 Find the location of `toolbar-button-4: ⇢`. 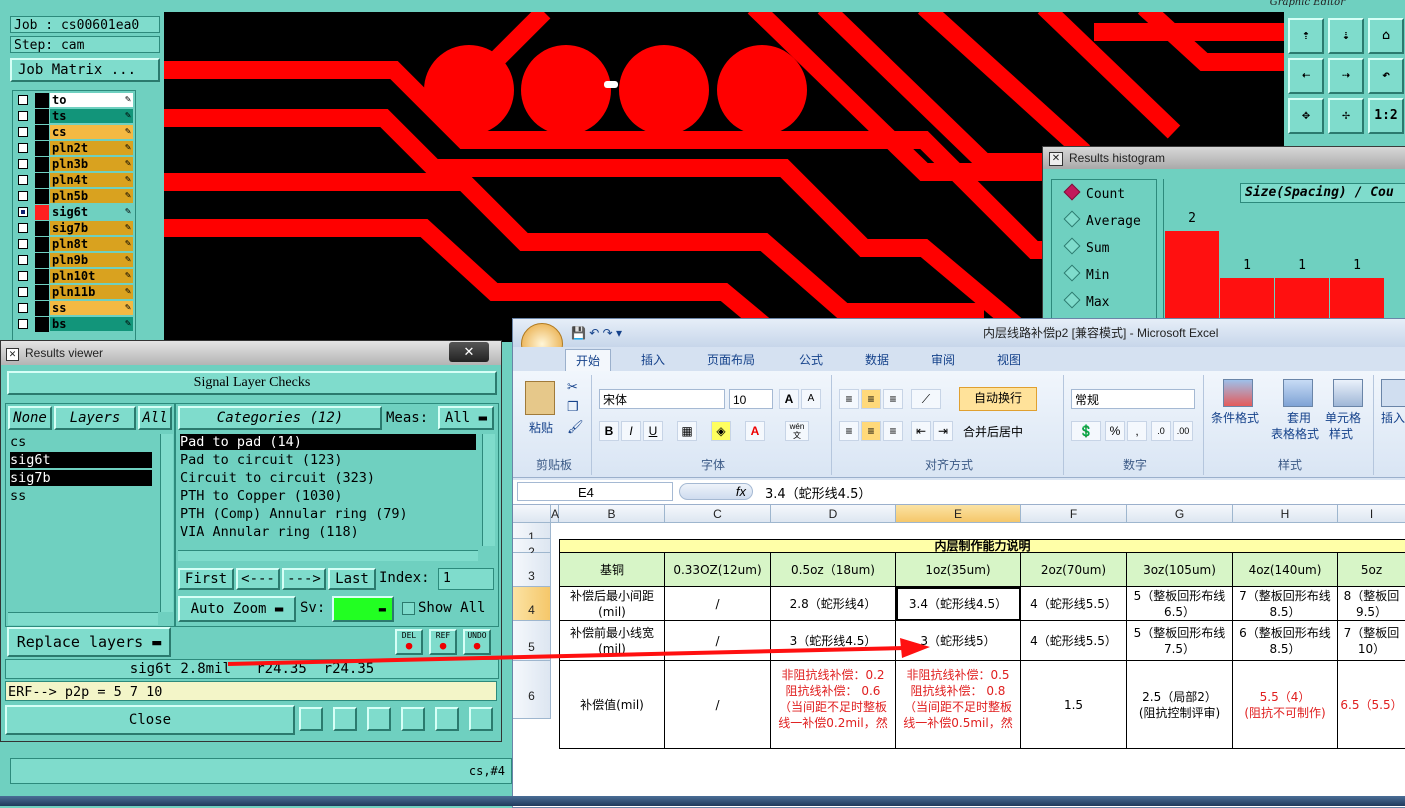

toolbar-button-4: ⇢ is located at coordinates (1346, 76).